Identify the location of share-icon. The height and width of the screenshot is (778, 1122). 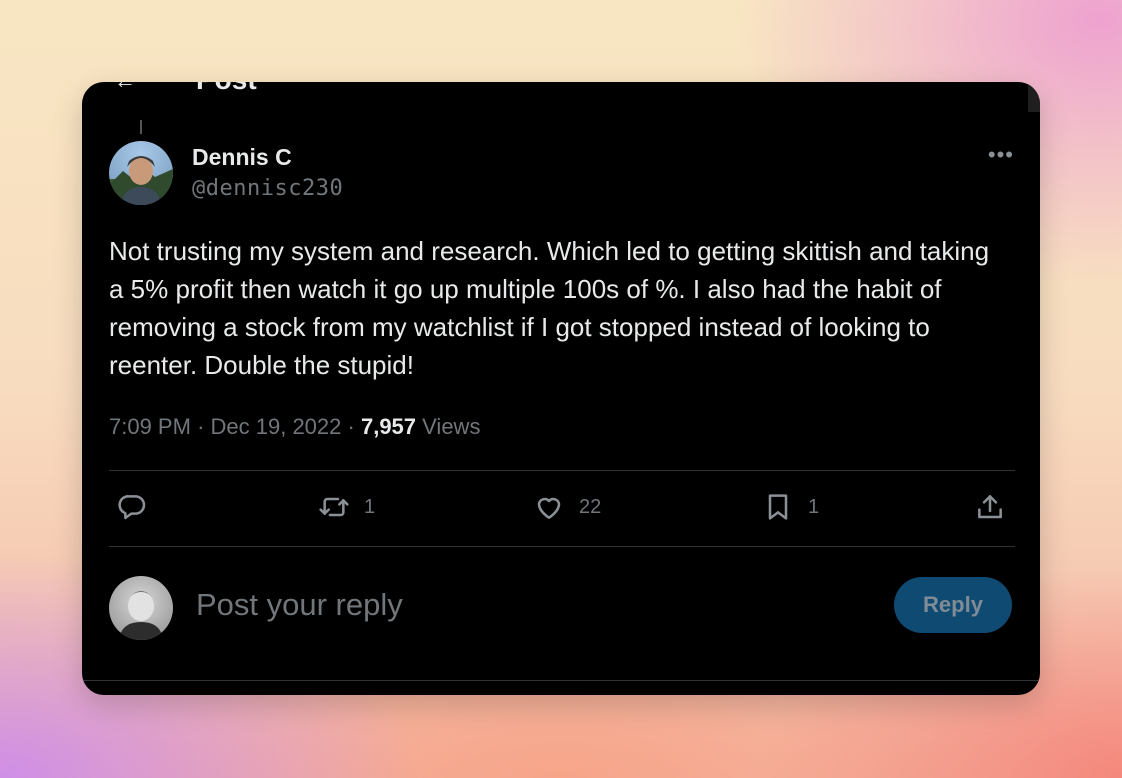
(990, 507).